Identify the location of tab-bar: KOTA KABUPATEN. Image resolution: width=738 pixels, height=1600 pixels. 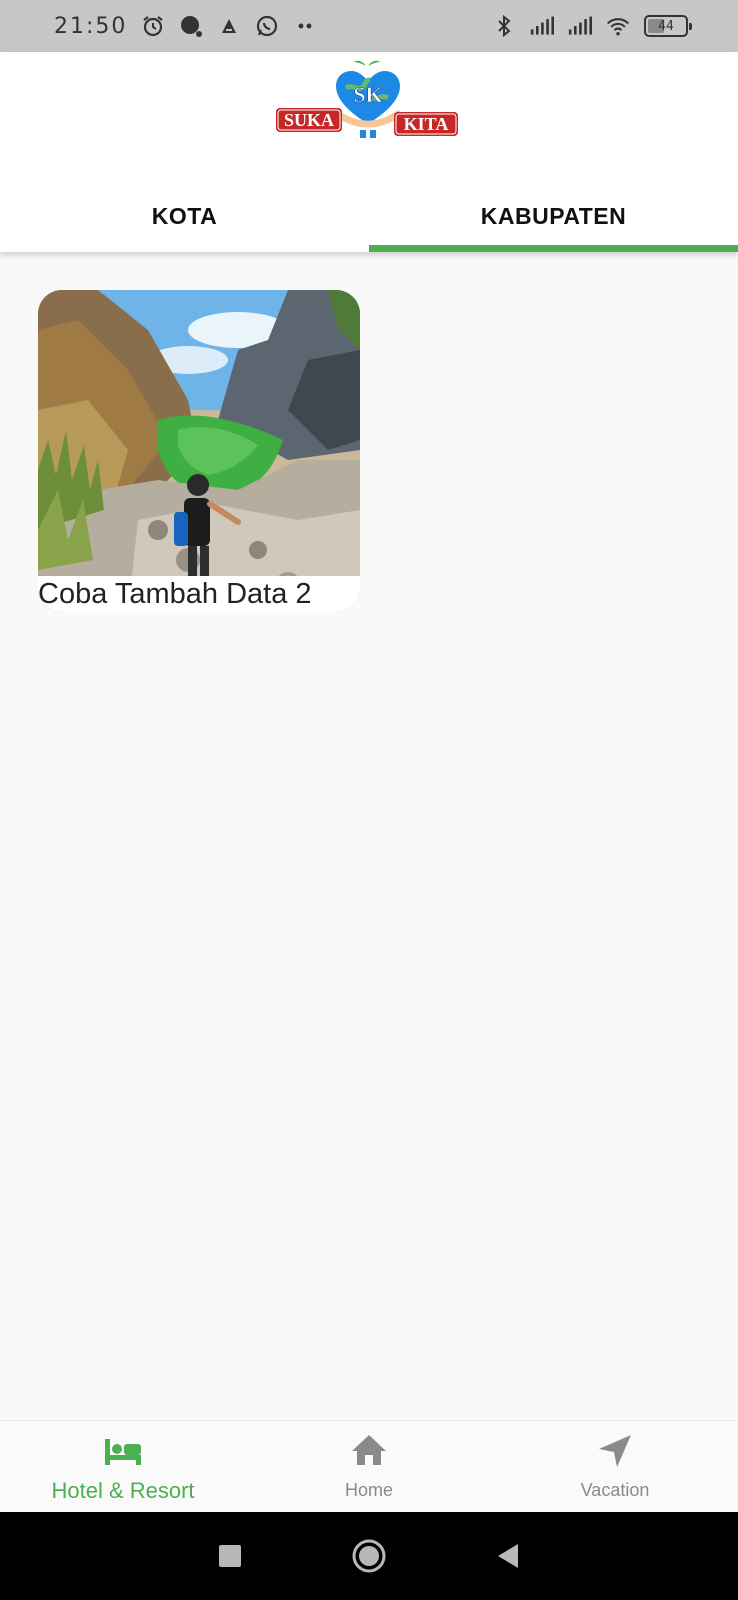
(369, 226).